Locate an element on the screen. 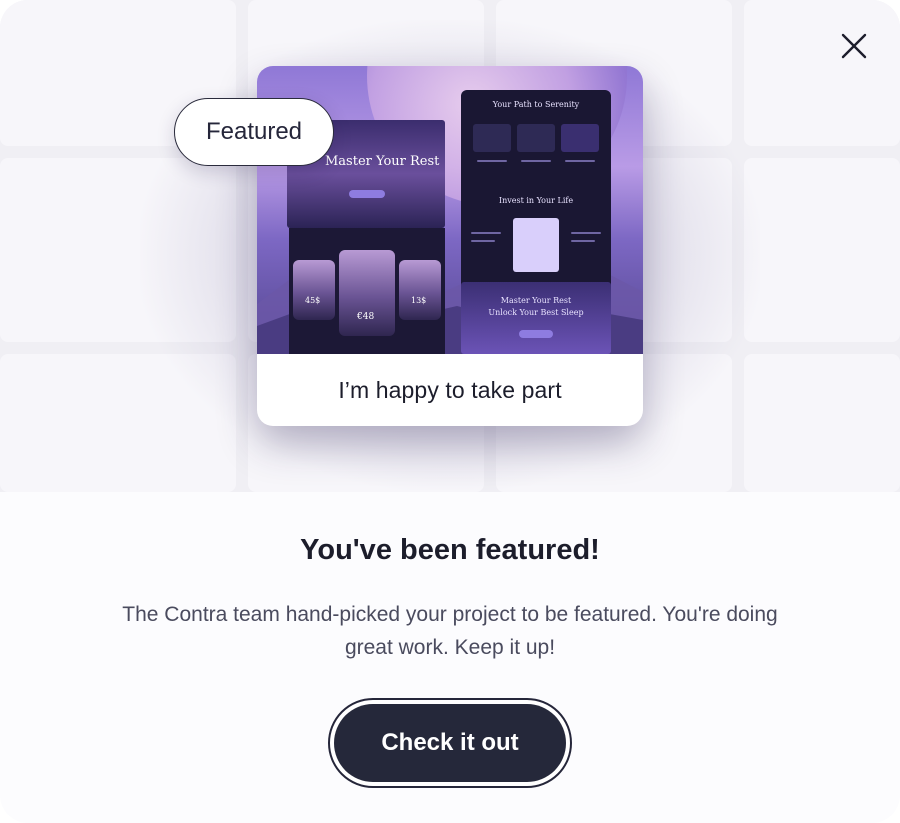  preview-card: 45$ is located at coordinates (314, 290).